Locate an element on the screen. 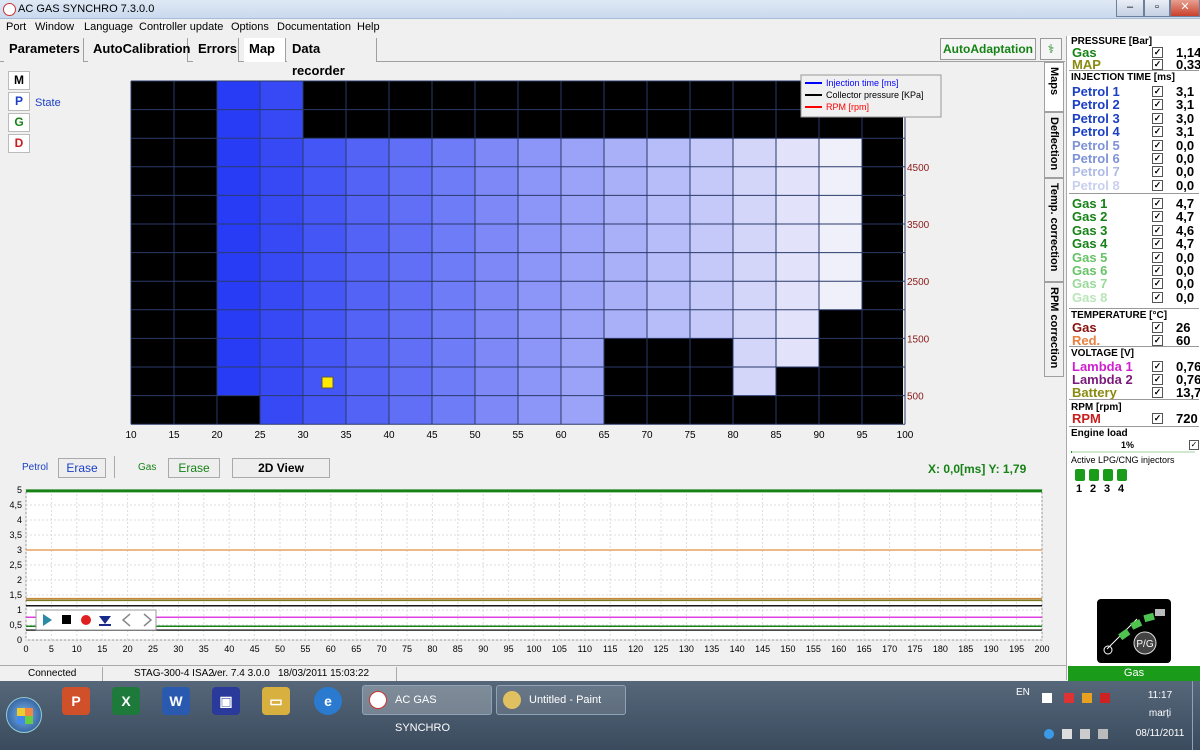 Image resolution: width=1200 pixels, height=750 pixels. language-indicator: EN is located at coordinates (1023, 692).